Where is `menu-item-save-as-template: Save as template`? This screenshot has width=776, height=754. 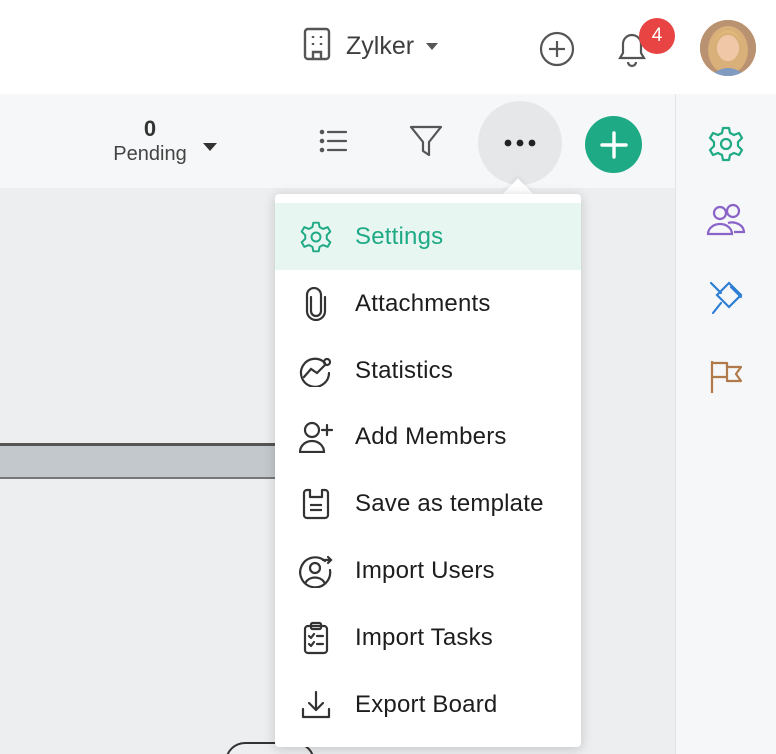
menu-item-save-as-template: Save as template is located at coordinates (428, 503).